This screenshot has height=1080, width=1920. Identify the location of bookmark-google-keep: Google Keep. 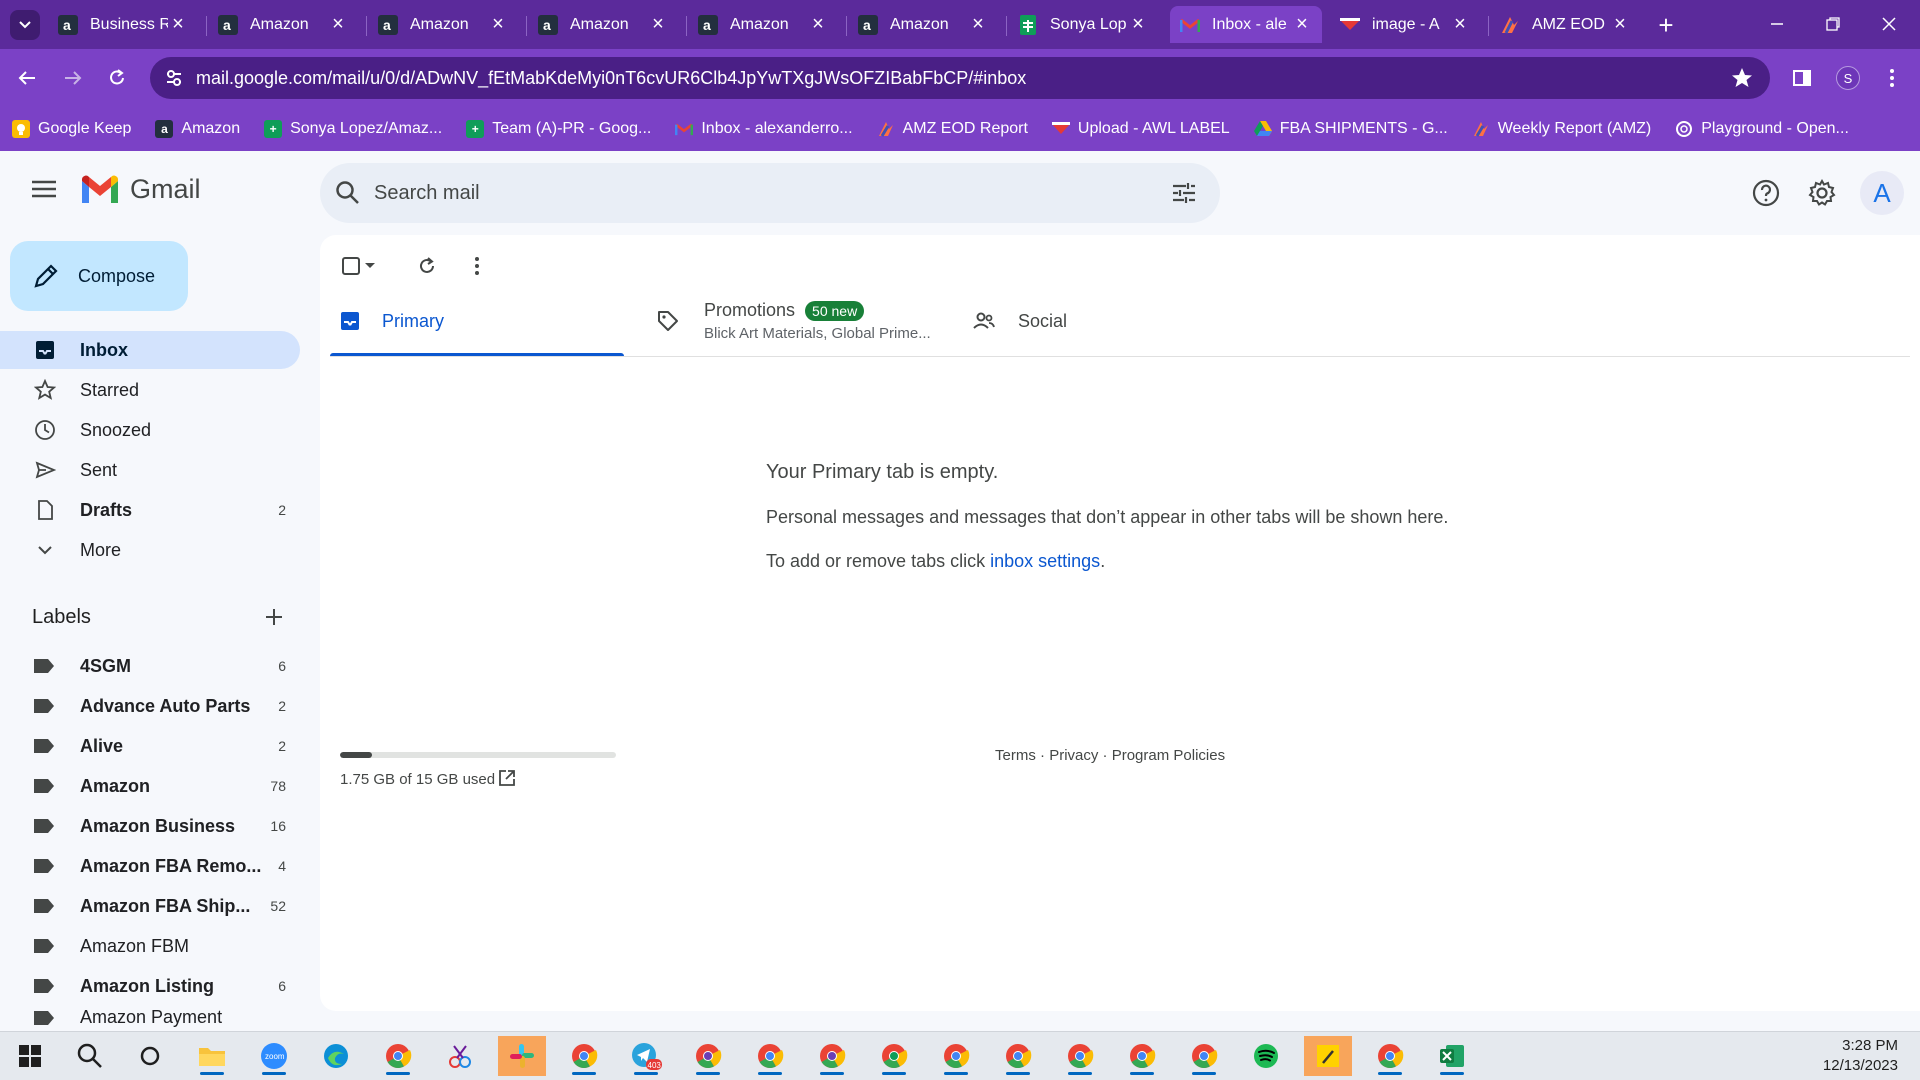
(71, 129).